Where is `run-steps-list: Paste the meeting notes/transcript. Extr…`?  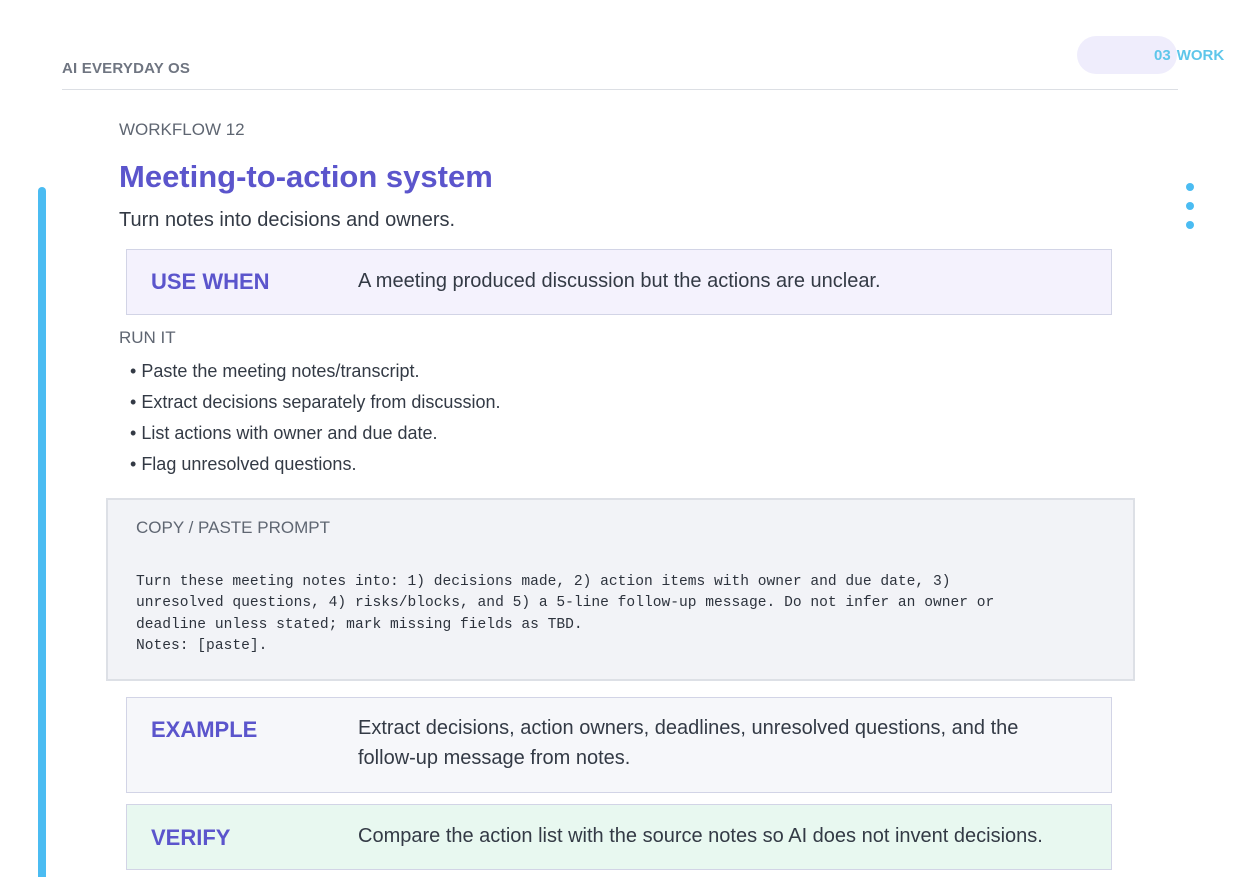
run-steps-list: Paste the meeting notes/transcript. Extr… is located at coordinates (315, 418).